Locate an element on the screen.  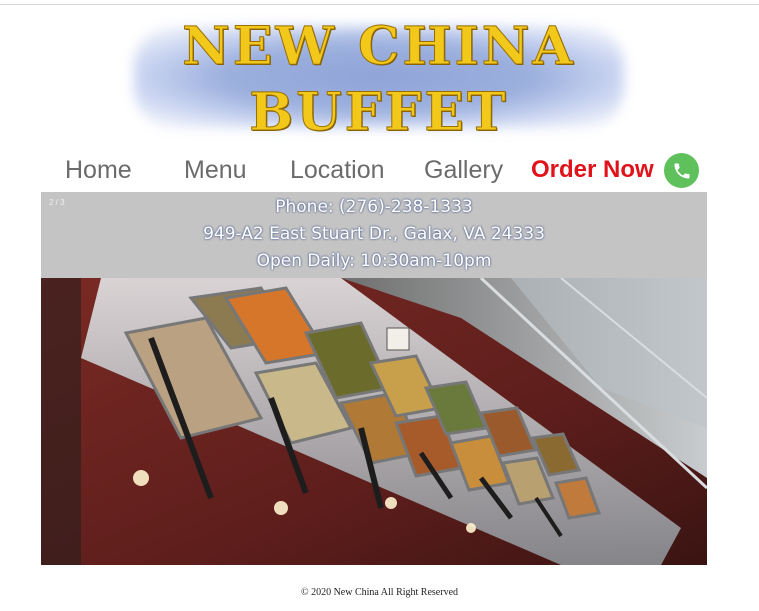
top-divider is located at coordinates (379, 4).